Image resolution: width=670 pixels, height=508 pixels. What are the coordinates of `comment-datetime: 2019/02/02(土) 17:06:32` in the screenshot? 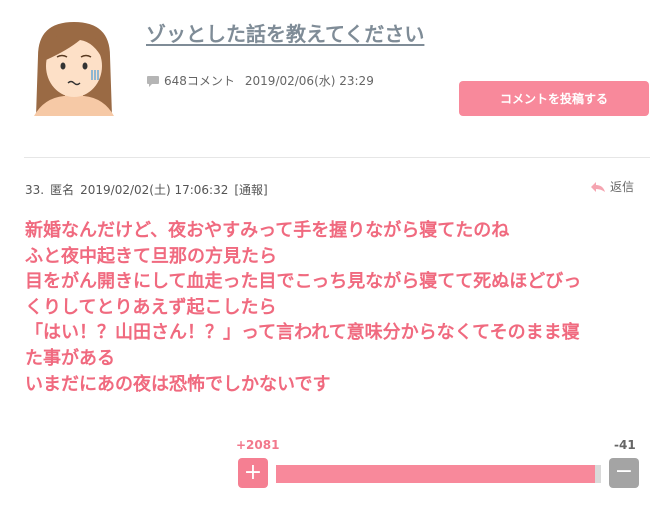 It's located at (154, 190).